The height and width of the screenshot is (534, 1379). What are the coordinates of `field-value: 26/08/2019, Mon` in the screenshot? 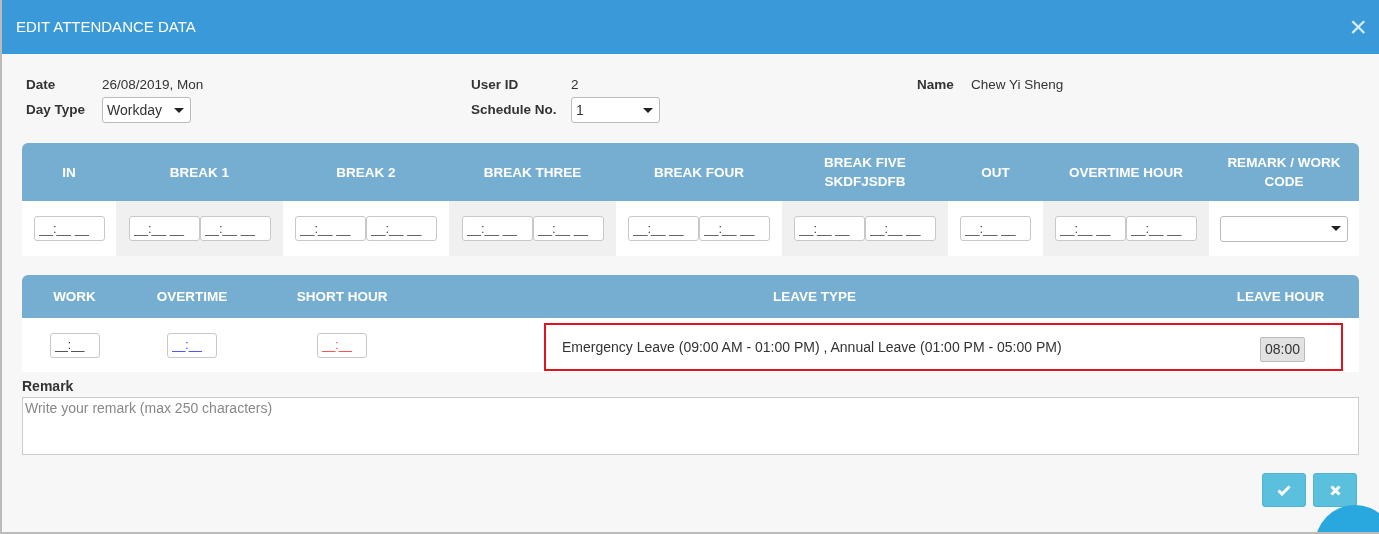 It's located at (153, 84).